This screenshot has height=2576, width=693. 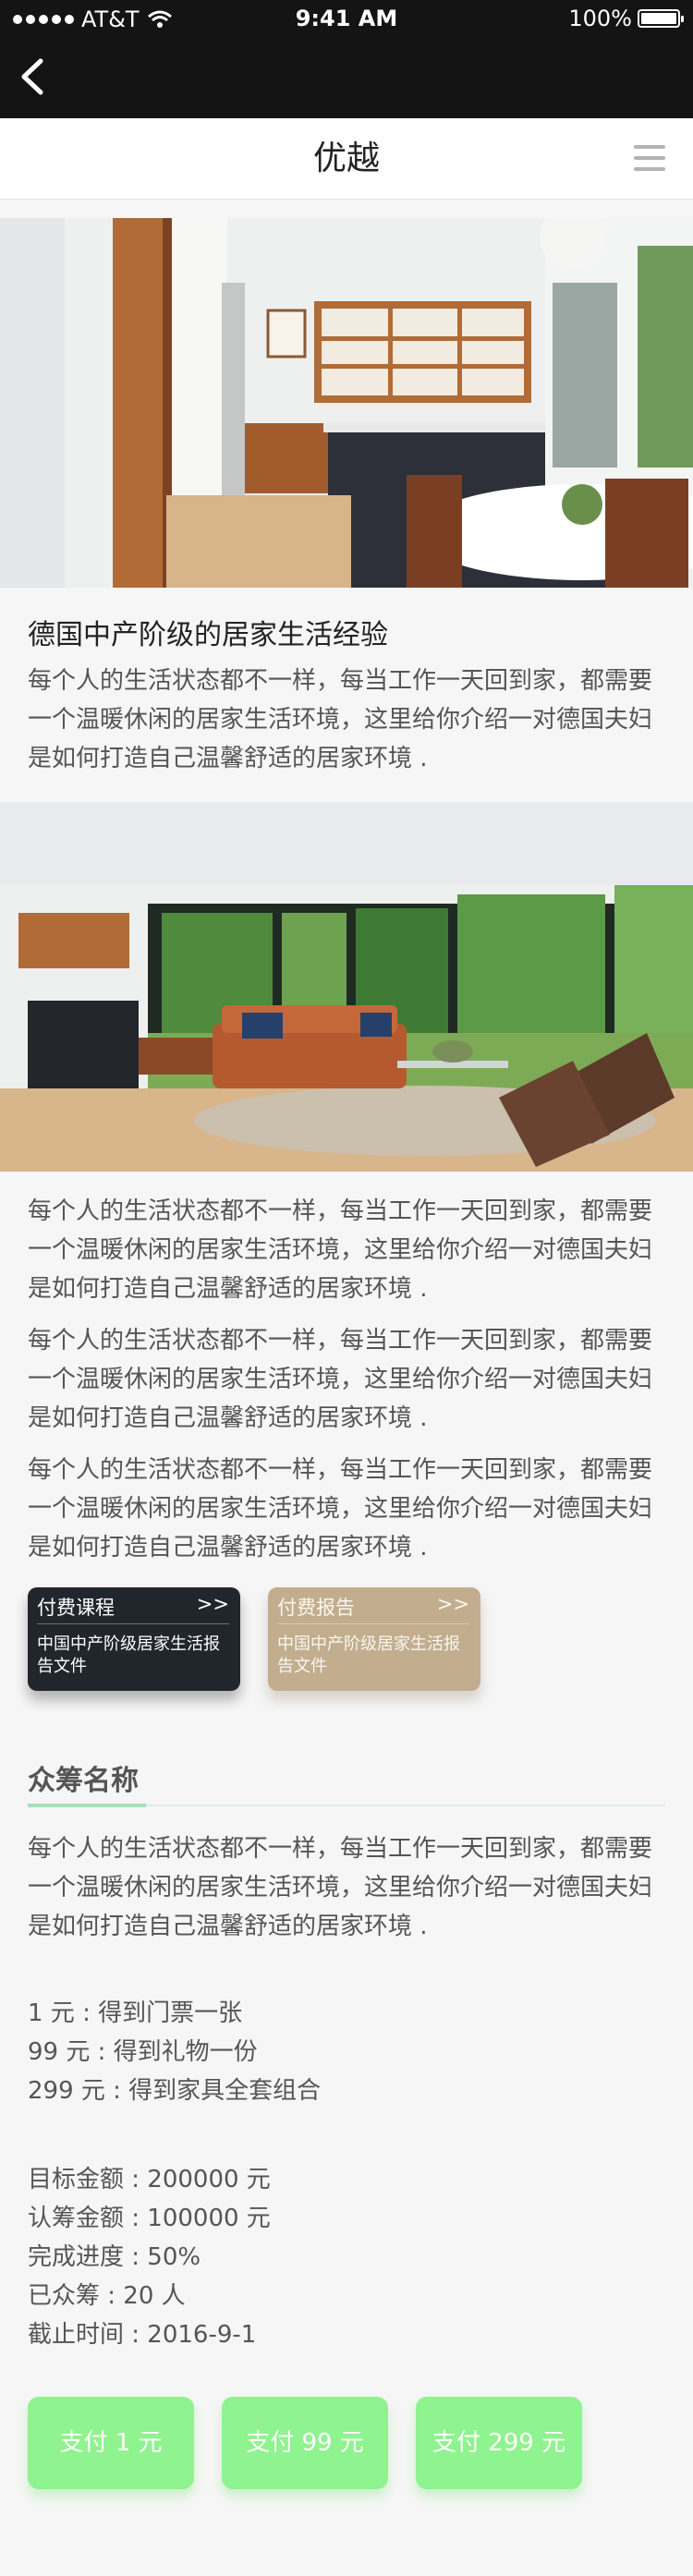 I want to click on chevron-left-icon, so click(x=32, y=76).